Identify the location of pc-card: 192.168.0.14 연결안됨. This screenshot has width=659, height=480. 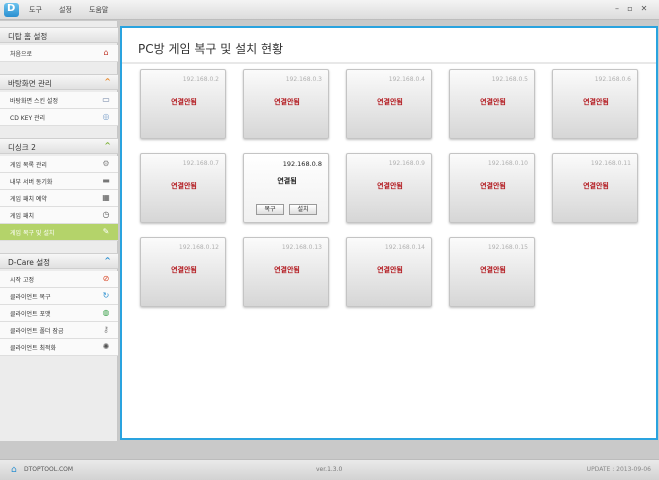
(389, 272).